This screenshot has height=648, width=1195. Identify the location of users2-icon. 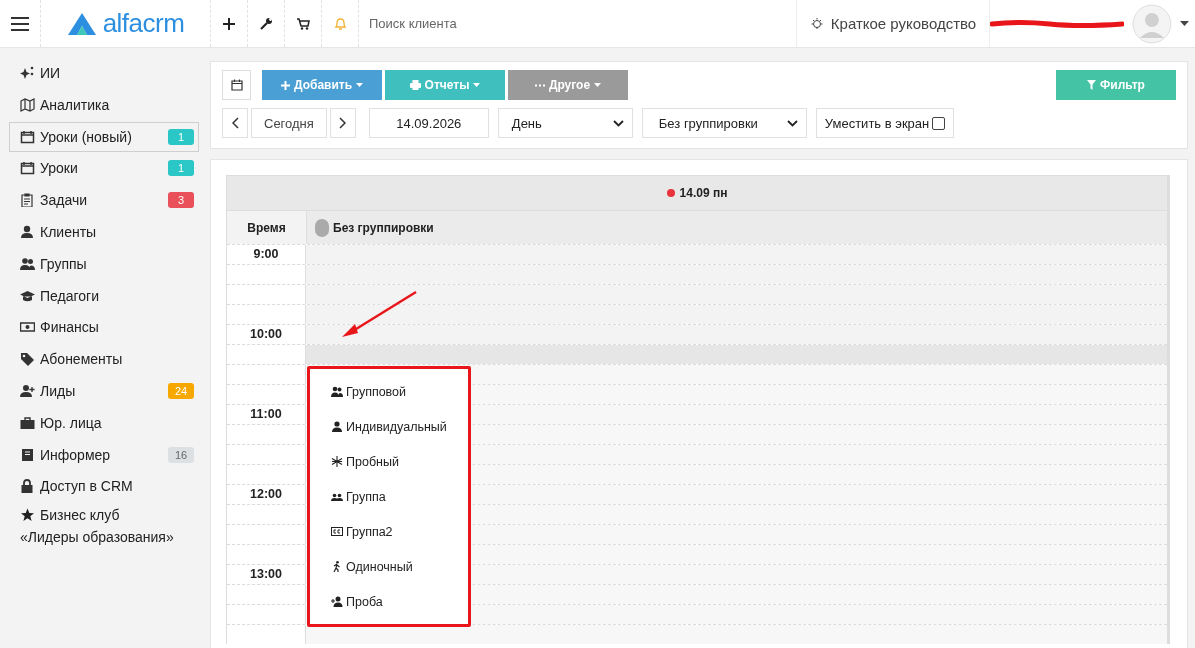
(337, 496).